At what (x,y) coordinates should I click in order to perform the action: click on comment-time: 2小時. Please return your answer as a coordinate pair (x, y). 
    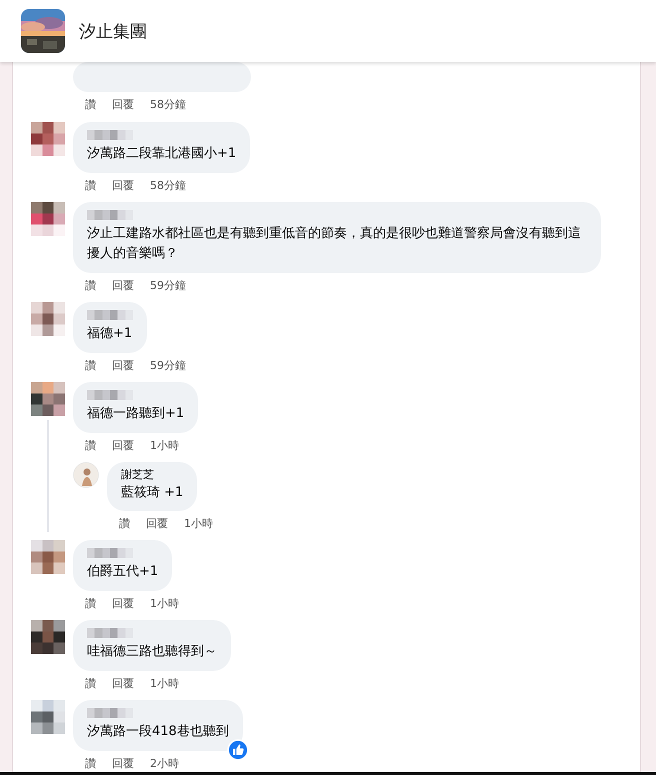
    Looking at the image, I should click on (164, 764).